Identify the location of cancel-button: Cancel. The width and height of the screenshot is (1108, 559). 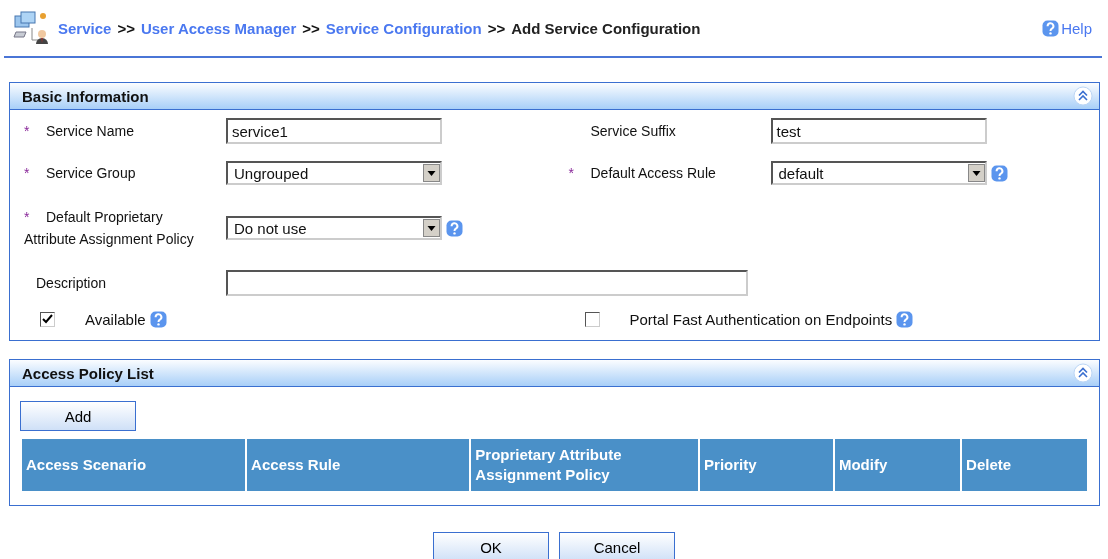
(617, 545).